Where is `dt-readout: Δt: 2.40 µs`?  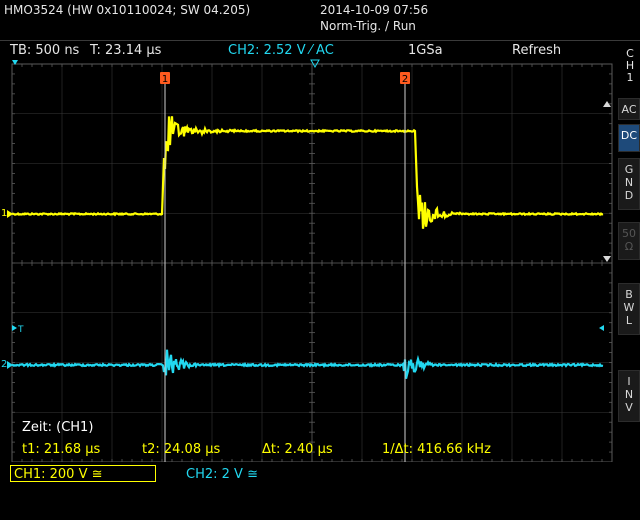 dt-readout: Δt: 2.40 µs is located at coordinates (297, 449).